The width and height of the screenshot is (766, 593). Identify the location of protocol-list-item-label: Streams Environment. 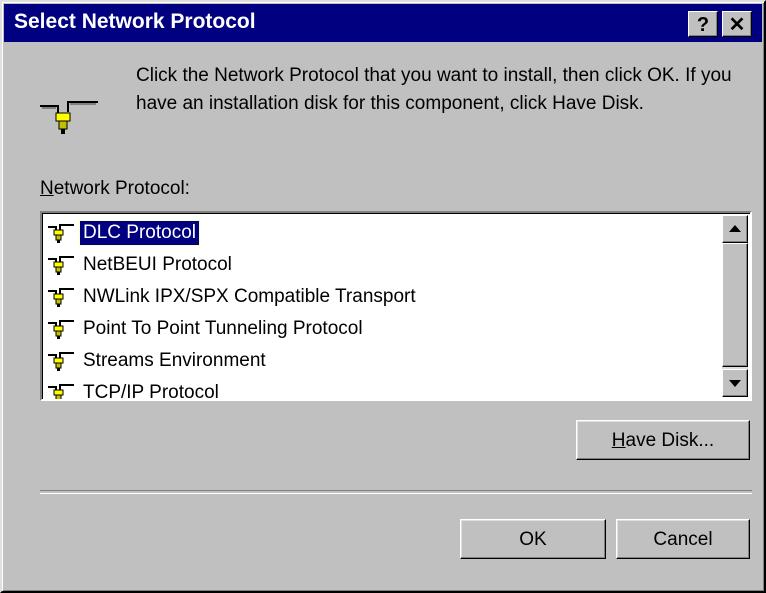
(174, 360).